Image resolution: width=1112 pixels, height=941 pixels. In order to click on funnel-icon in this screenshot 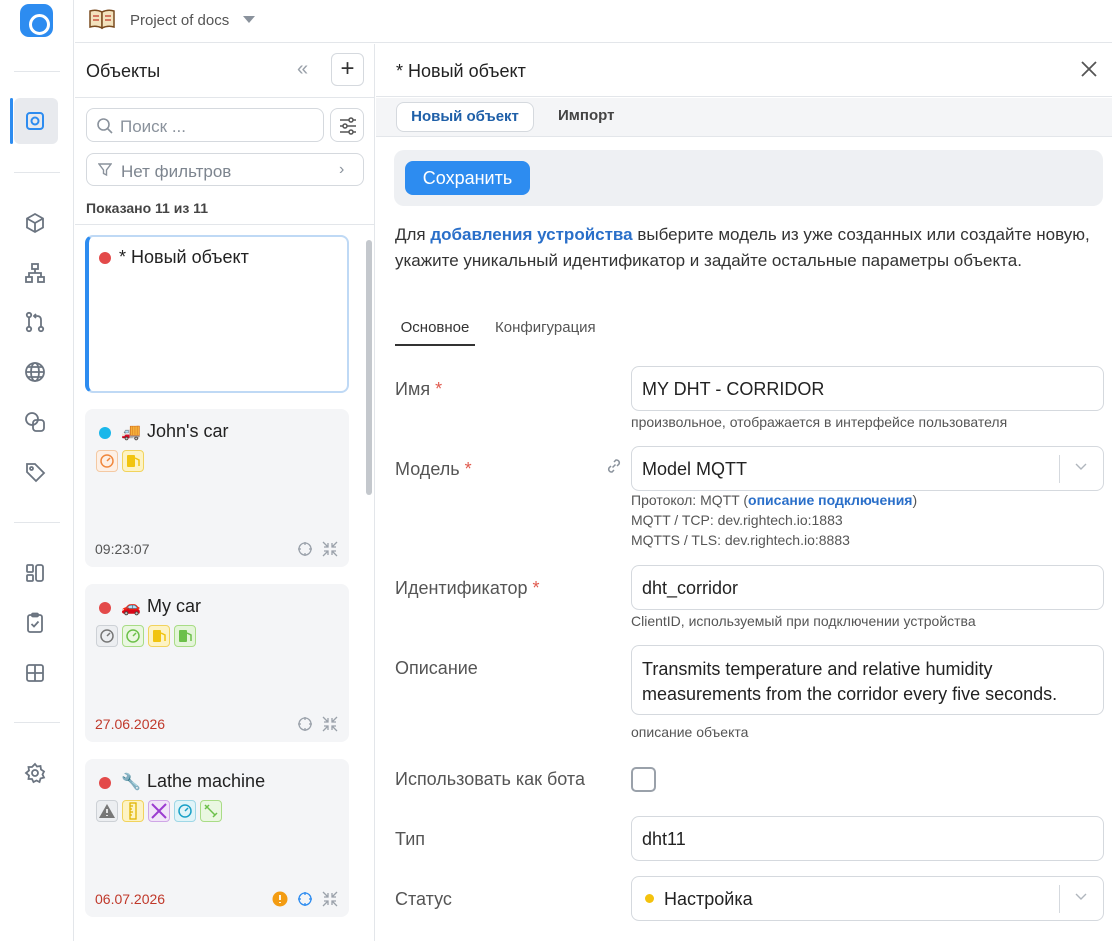, I will do `click(105, 170)`.